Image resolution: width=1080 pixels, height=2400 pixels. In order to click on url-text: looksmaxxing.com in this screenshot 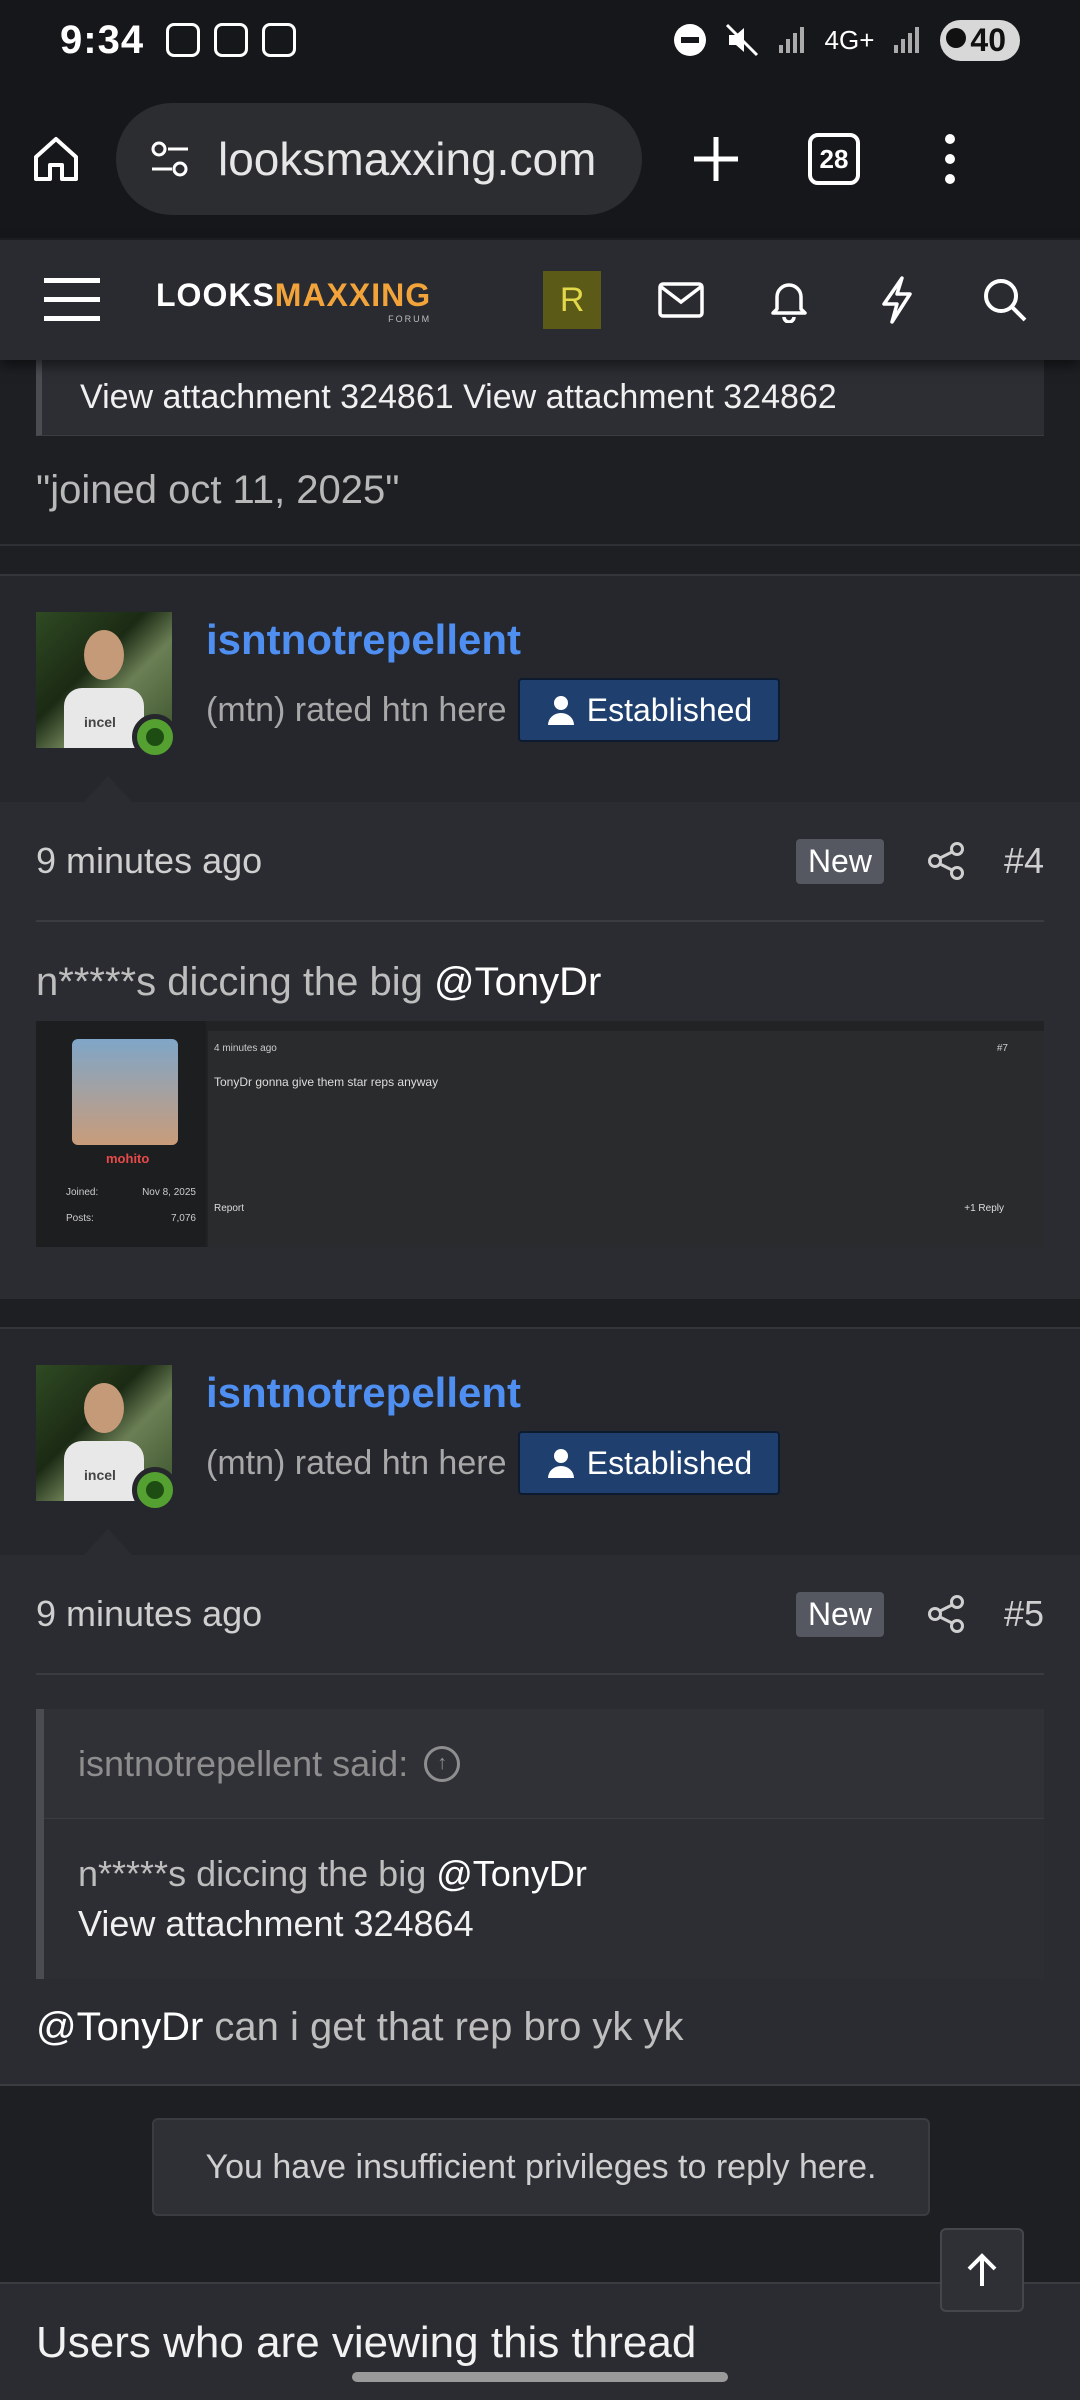, I will do `click(407, 159)`.